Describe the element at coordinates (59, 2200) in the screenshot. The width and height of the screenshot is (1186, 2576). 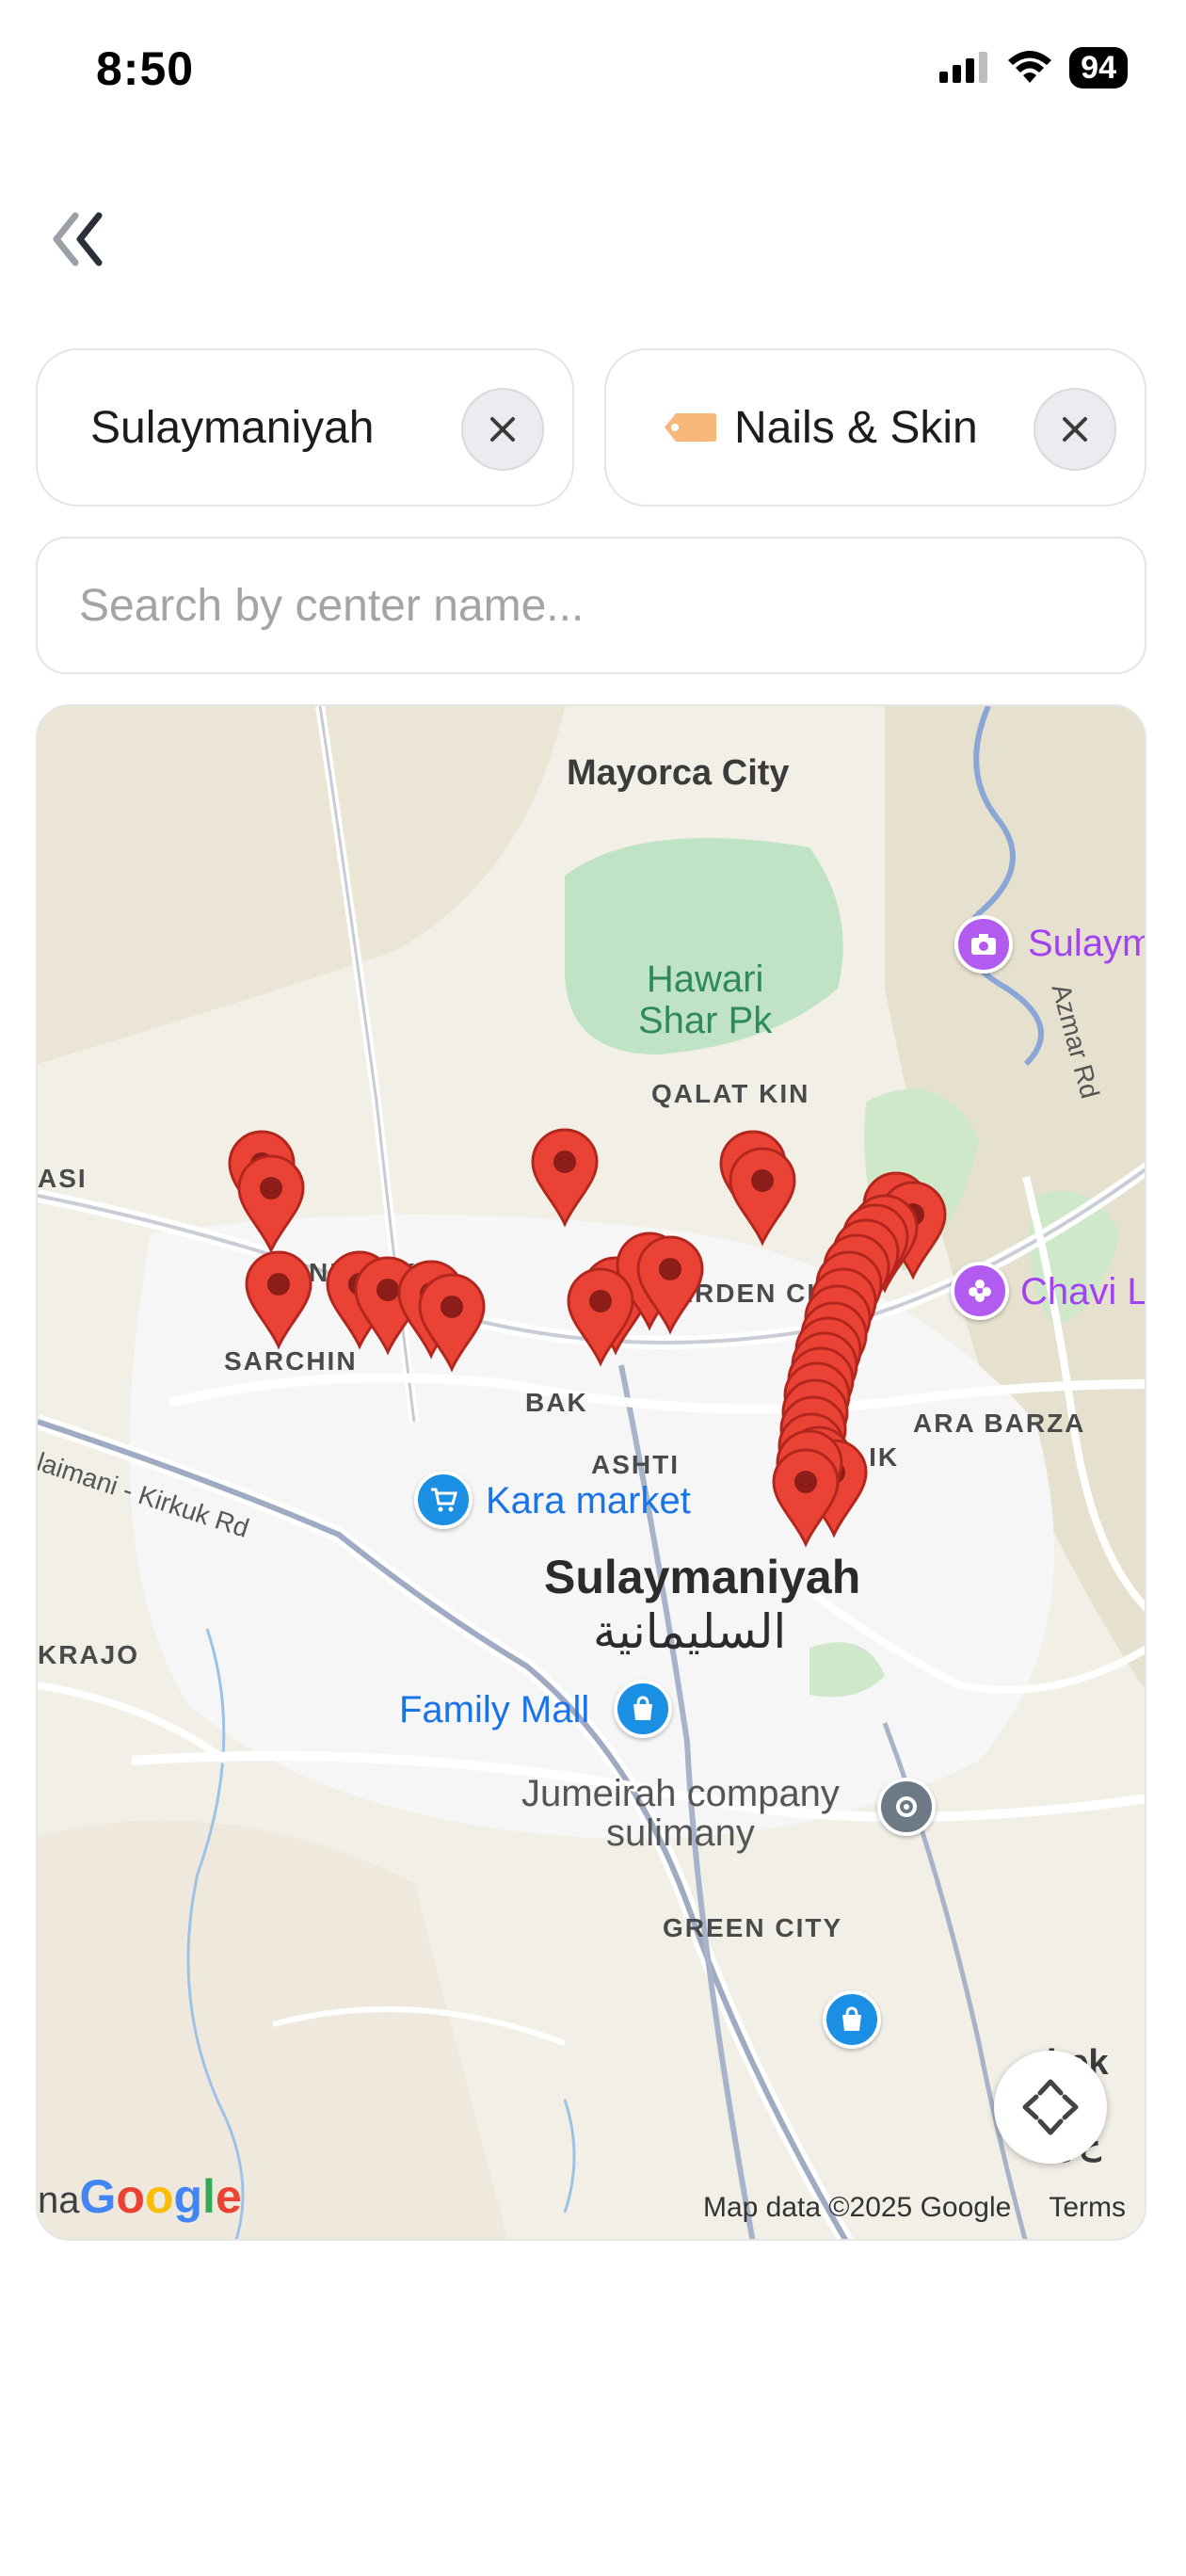
I see `google-logo-prefix: na` at that location.